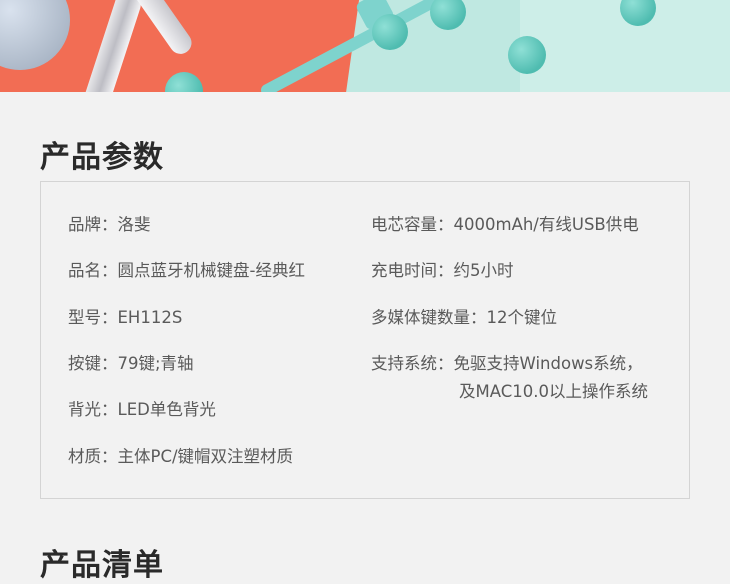 The height and width of the screenshot is (584, 730). What do you see at coordinates (412, 270) in the screenshot?
I see `spec-label: 充电时间：` at bounding box center [412, 270].